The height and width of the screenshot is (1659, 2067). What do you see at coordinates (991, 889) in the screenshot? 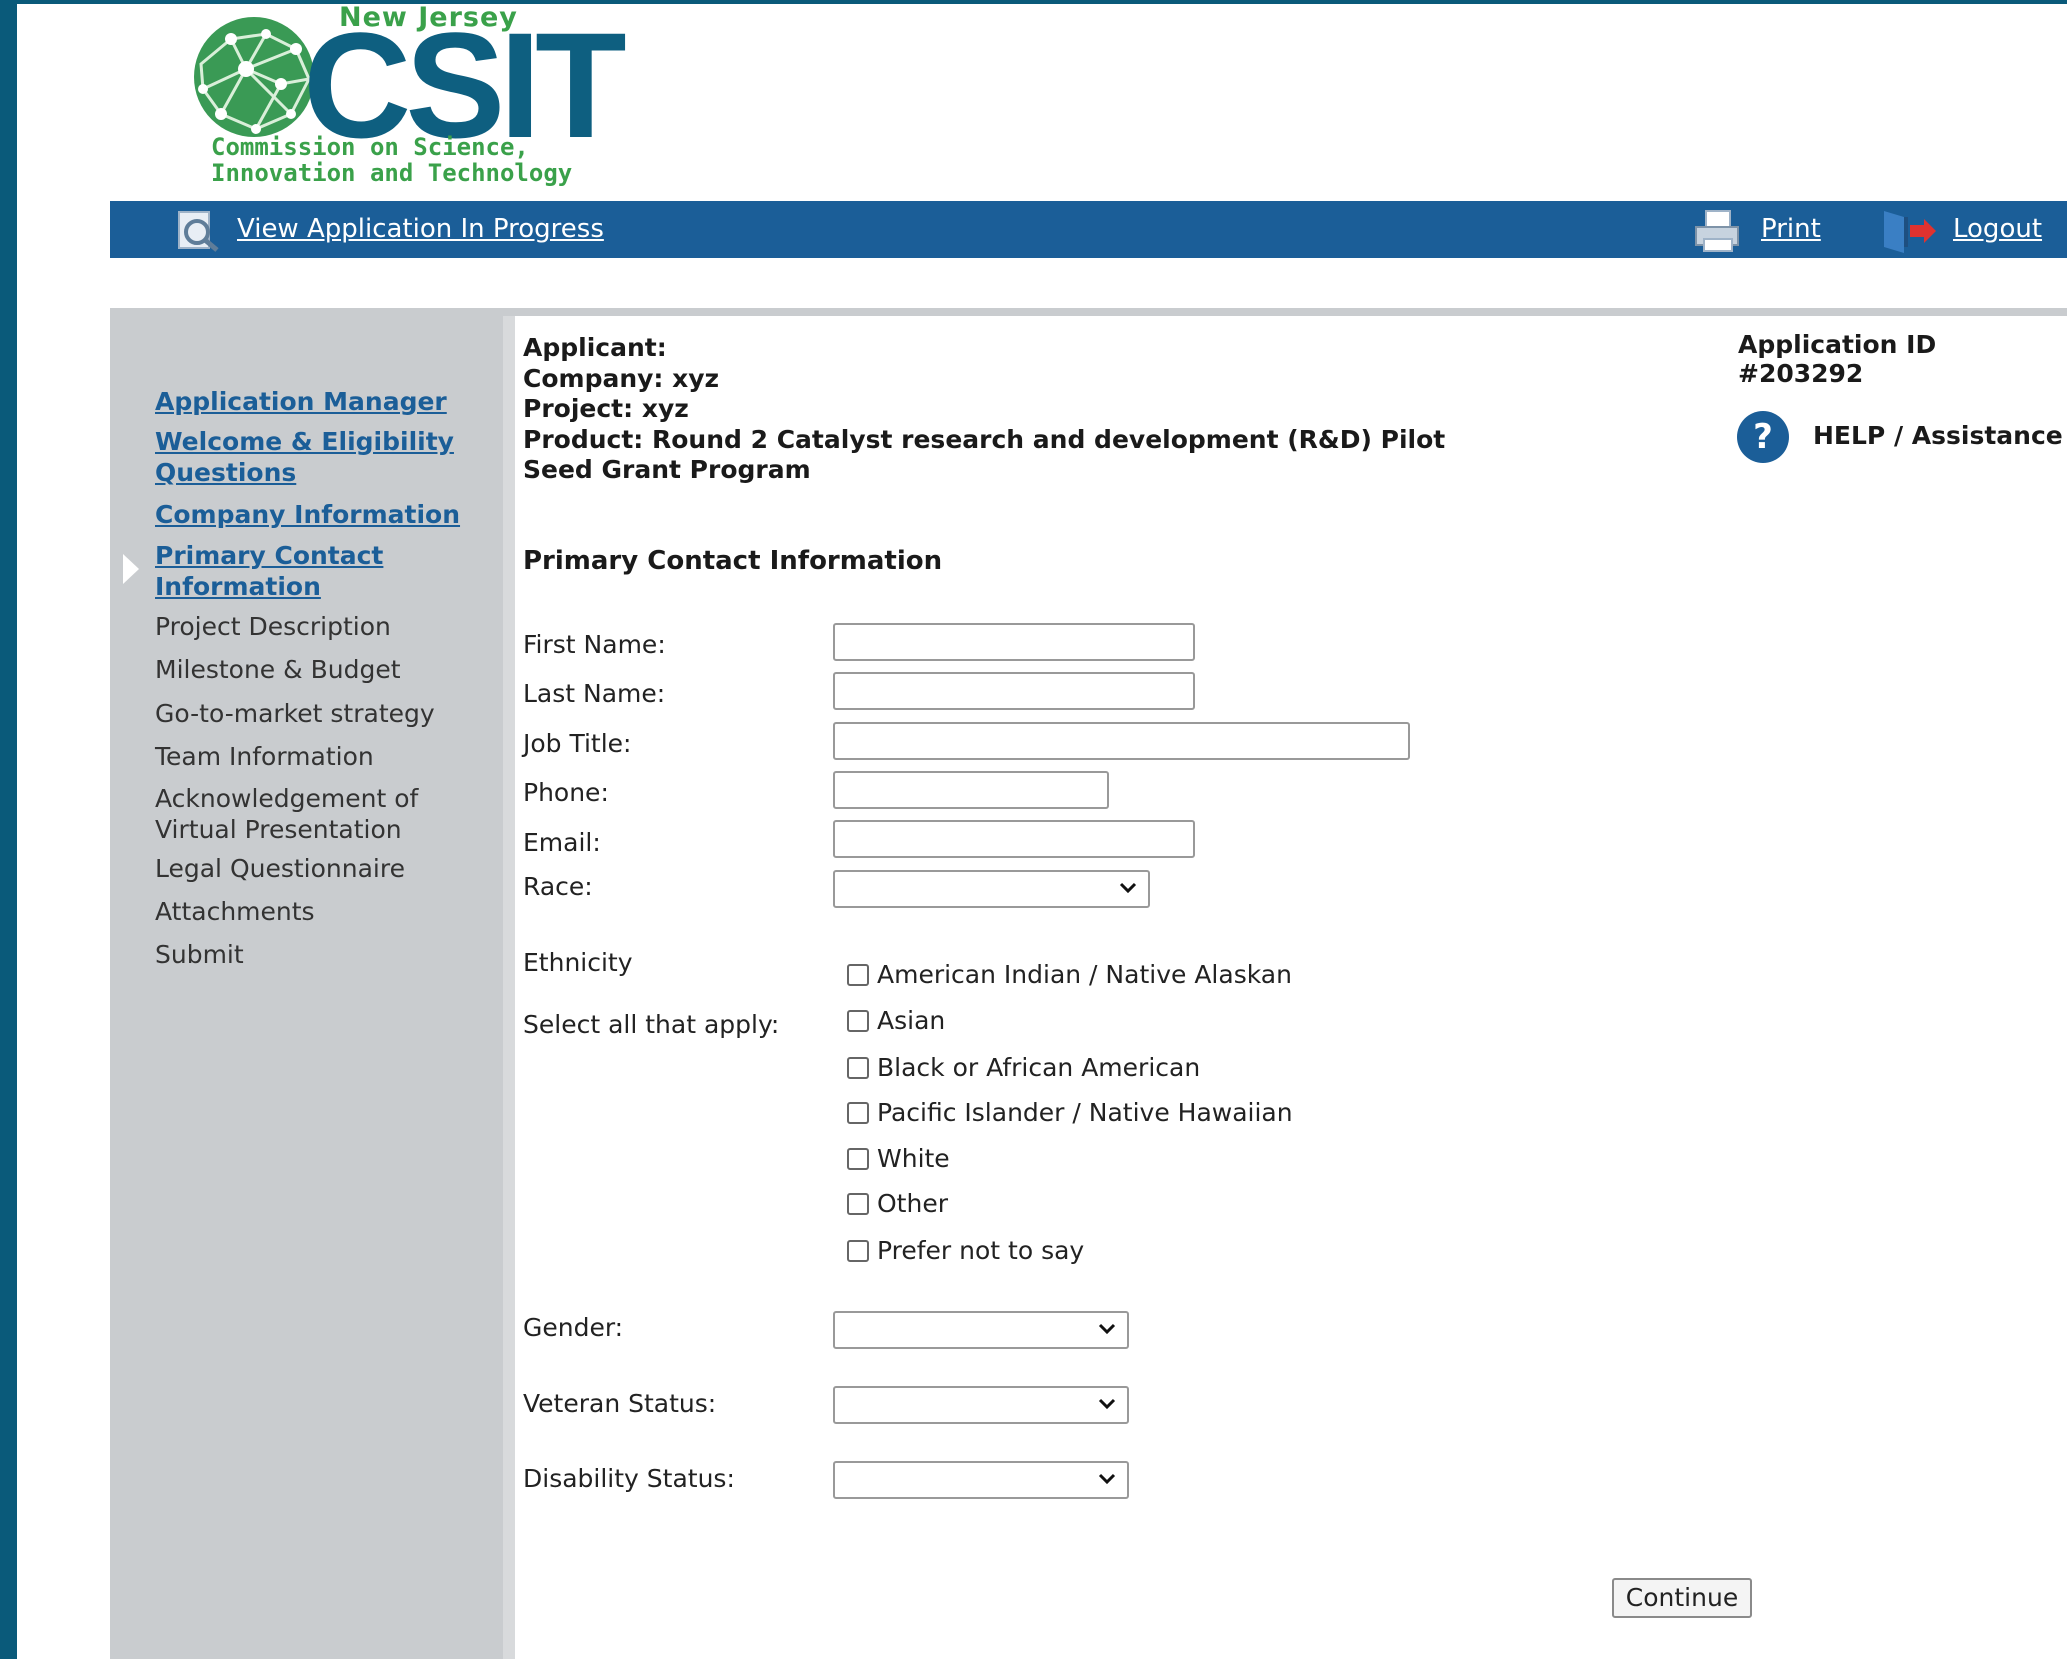
I see `race-select` at bounding box center [991, 889].